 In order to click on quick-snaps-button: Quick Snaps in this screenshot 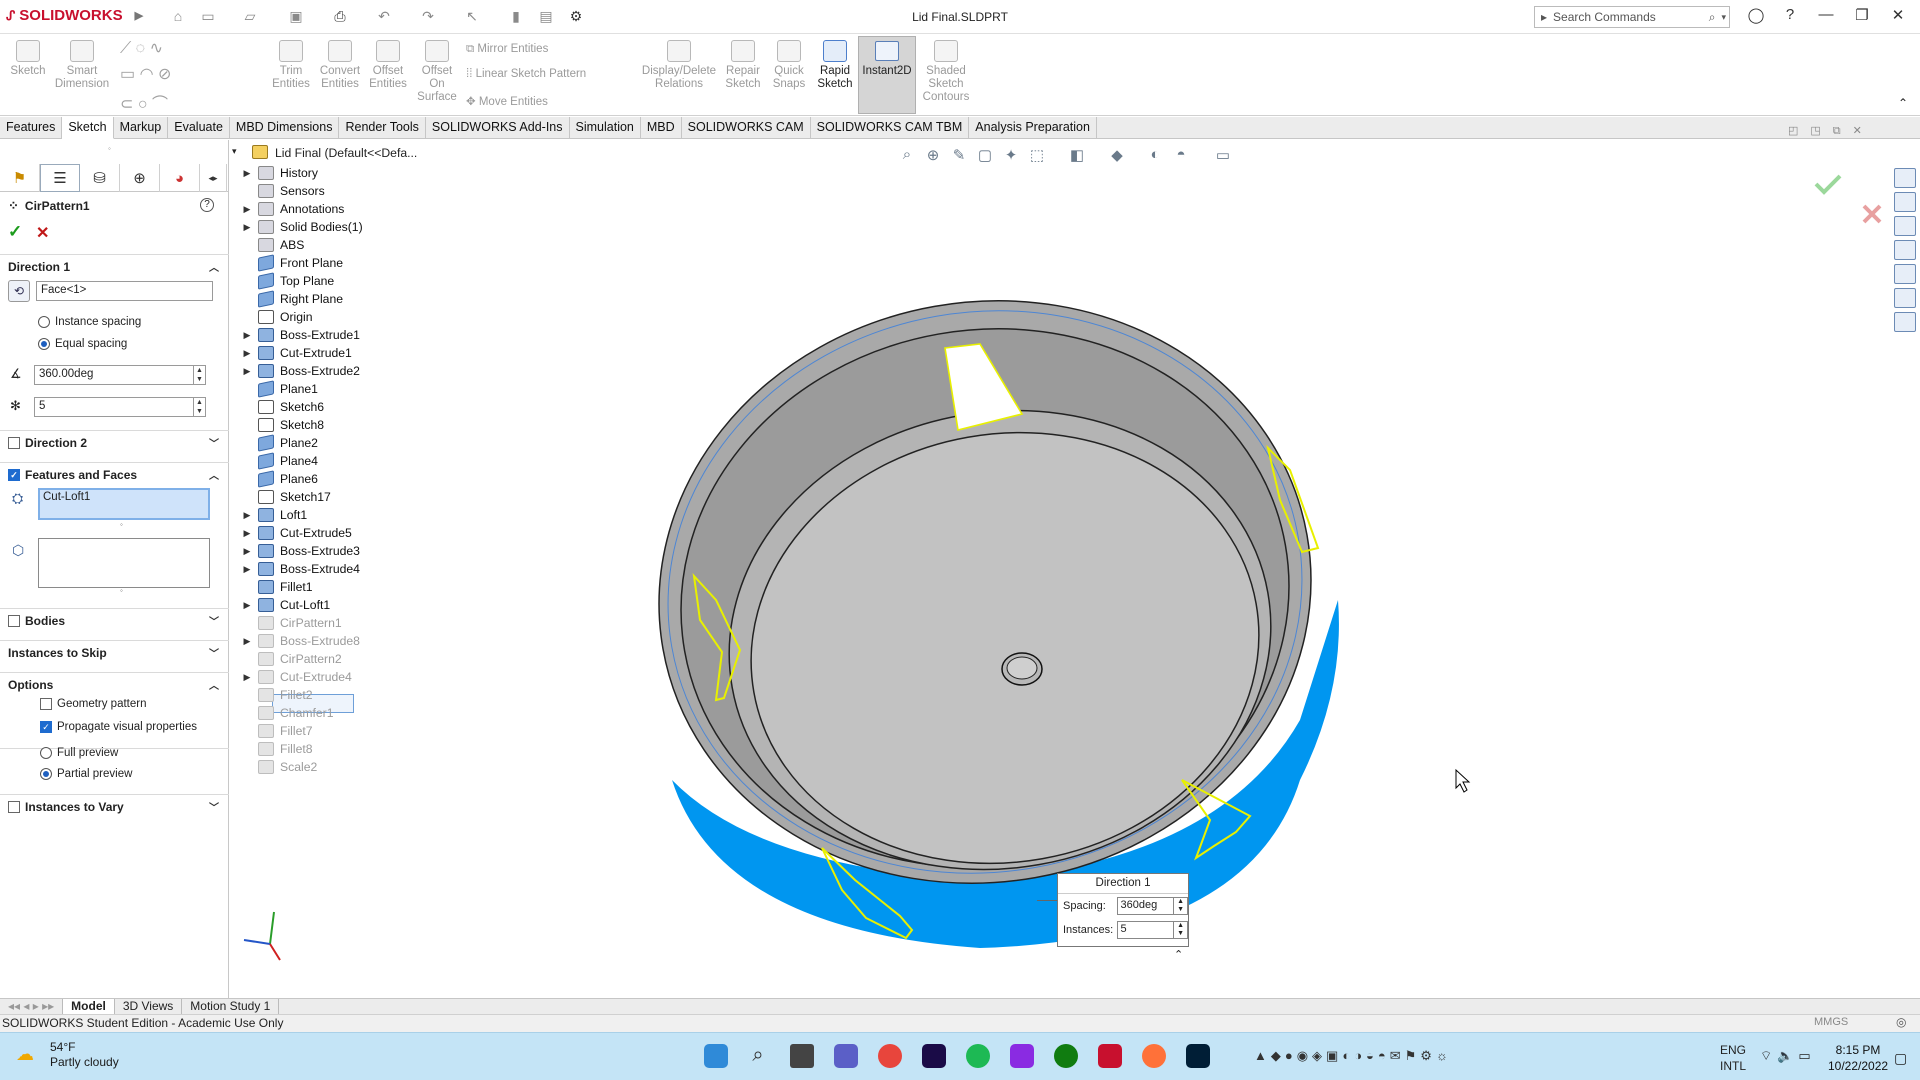, I will do `click(789, 65)`.